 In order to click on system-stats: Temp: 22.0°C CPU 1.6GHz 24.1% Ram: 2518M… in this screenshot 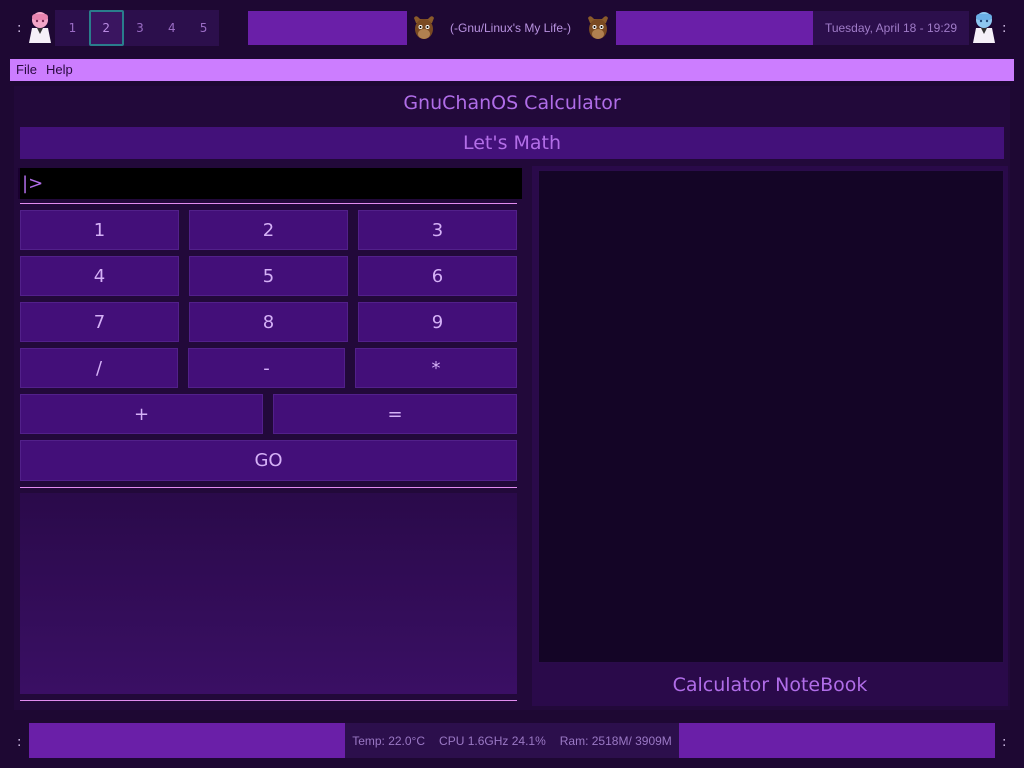, I will do `click(512, 740)`.